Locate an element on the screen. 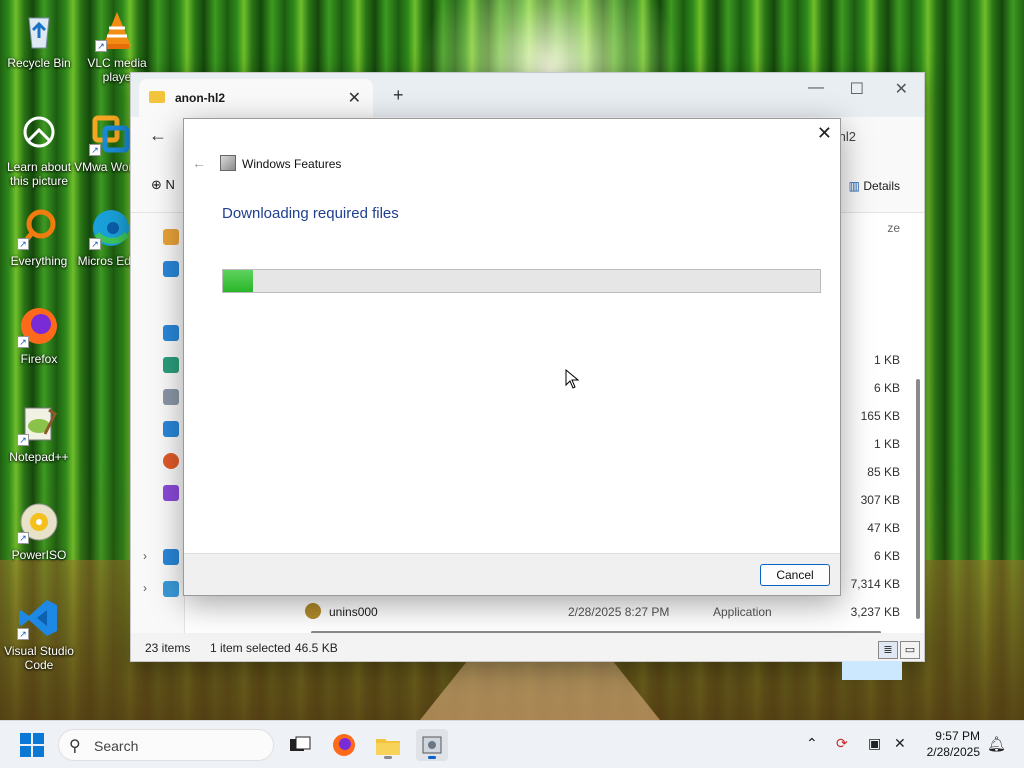  task-view-button is located at coordinates (300, 745).